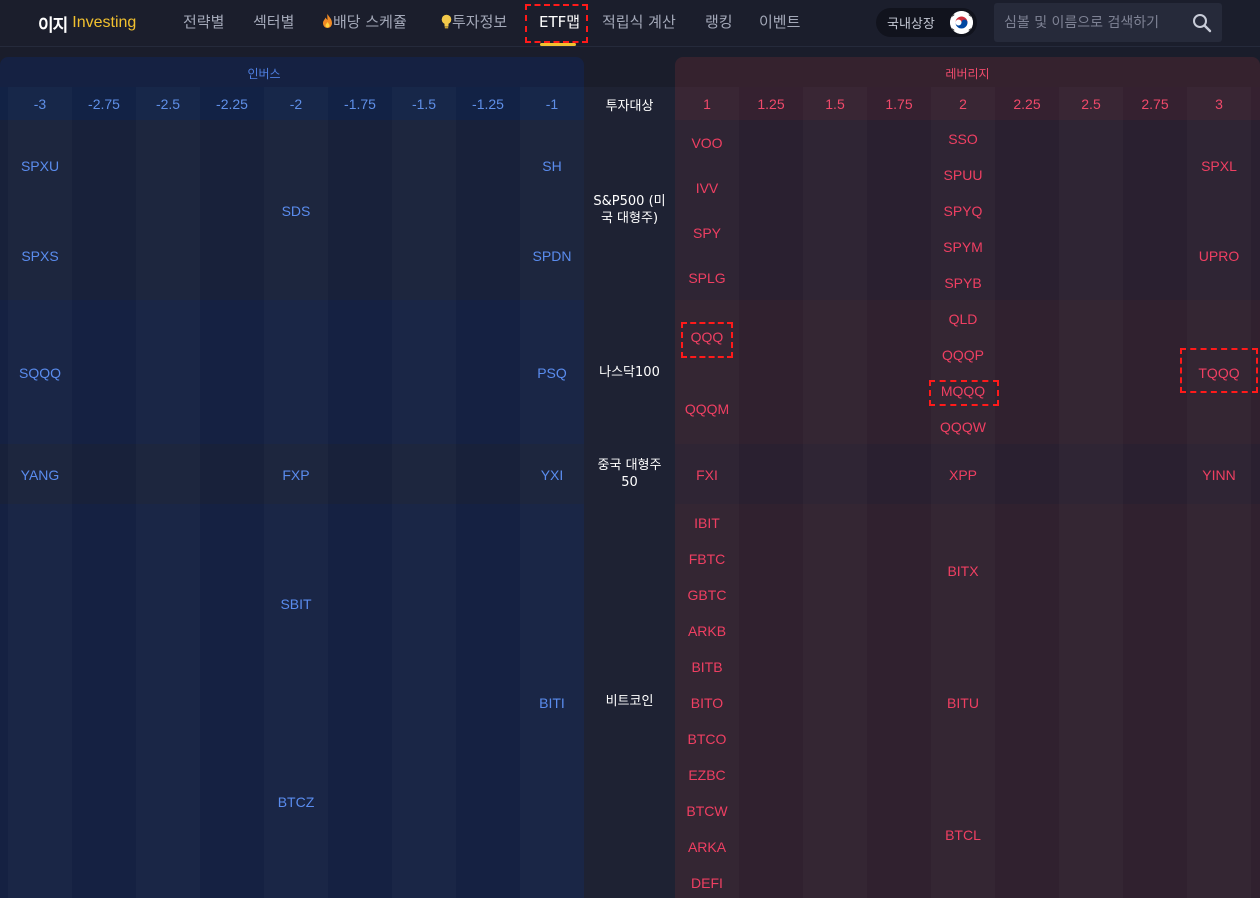  I want to click on category-sp500: S&P500 (미국 대형주), so click(629, 210).